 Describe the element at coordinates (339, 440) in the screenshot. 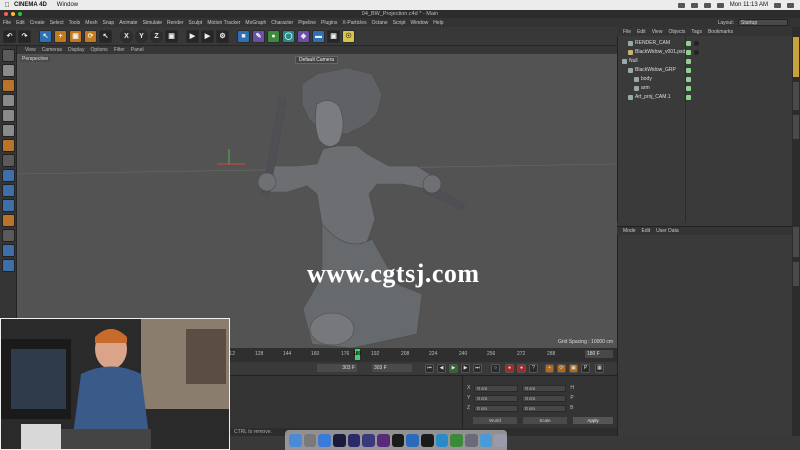

I see `unity-icon` at that location.